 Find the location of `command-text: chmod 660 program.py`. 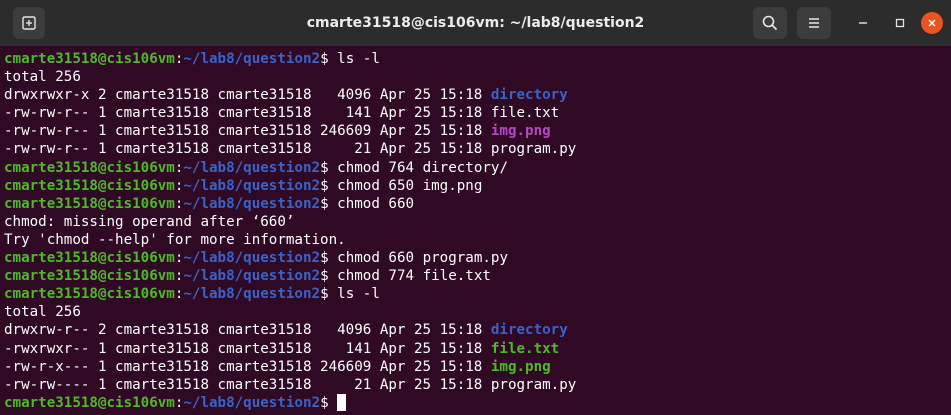

command-text: chmod 660 program.py is located at coordinates (418, 258).